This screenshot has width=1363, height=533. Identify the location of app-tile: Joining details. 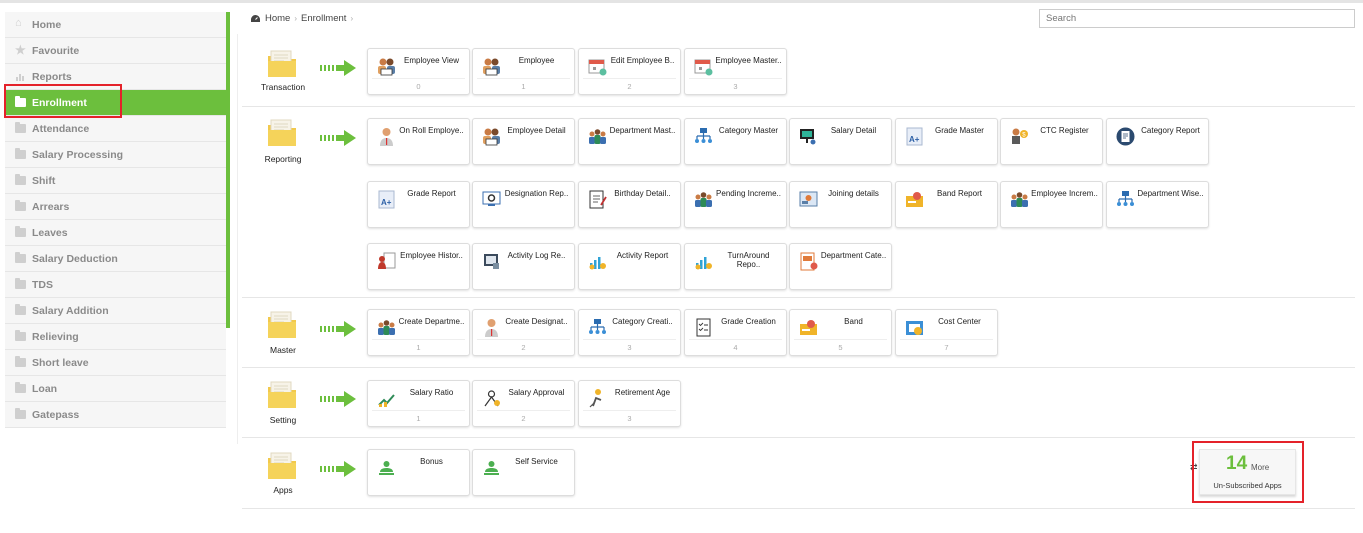
(840, 204).